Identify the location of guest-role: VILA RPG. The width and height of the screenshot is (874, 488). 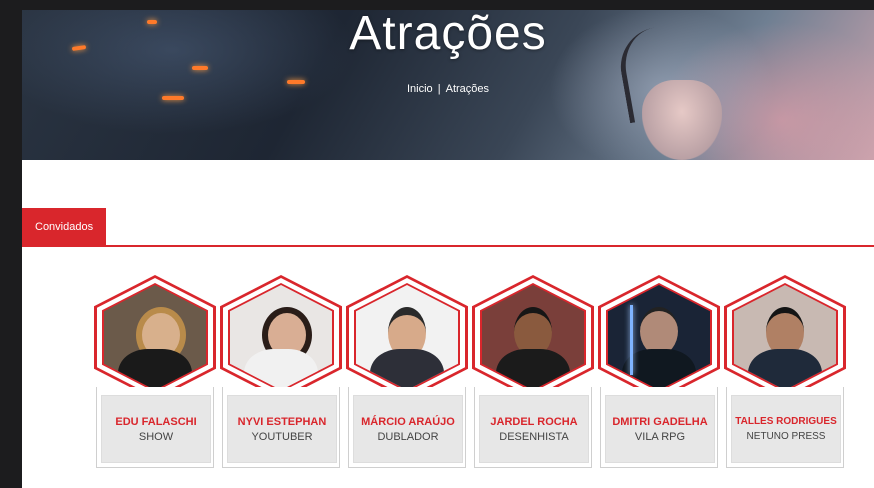
(660, 437).